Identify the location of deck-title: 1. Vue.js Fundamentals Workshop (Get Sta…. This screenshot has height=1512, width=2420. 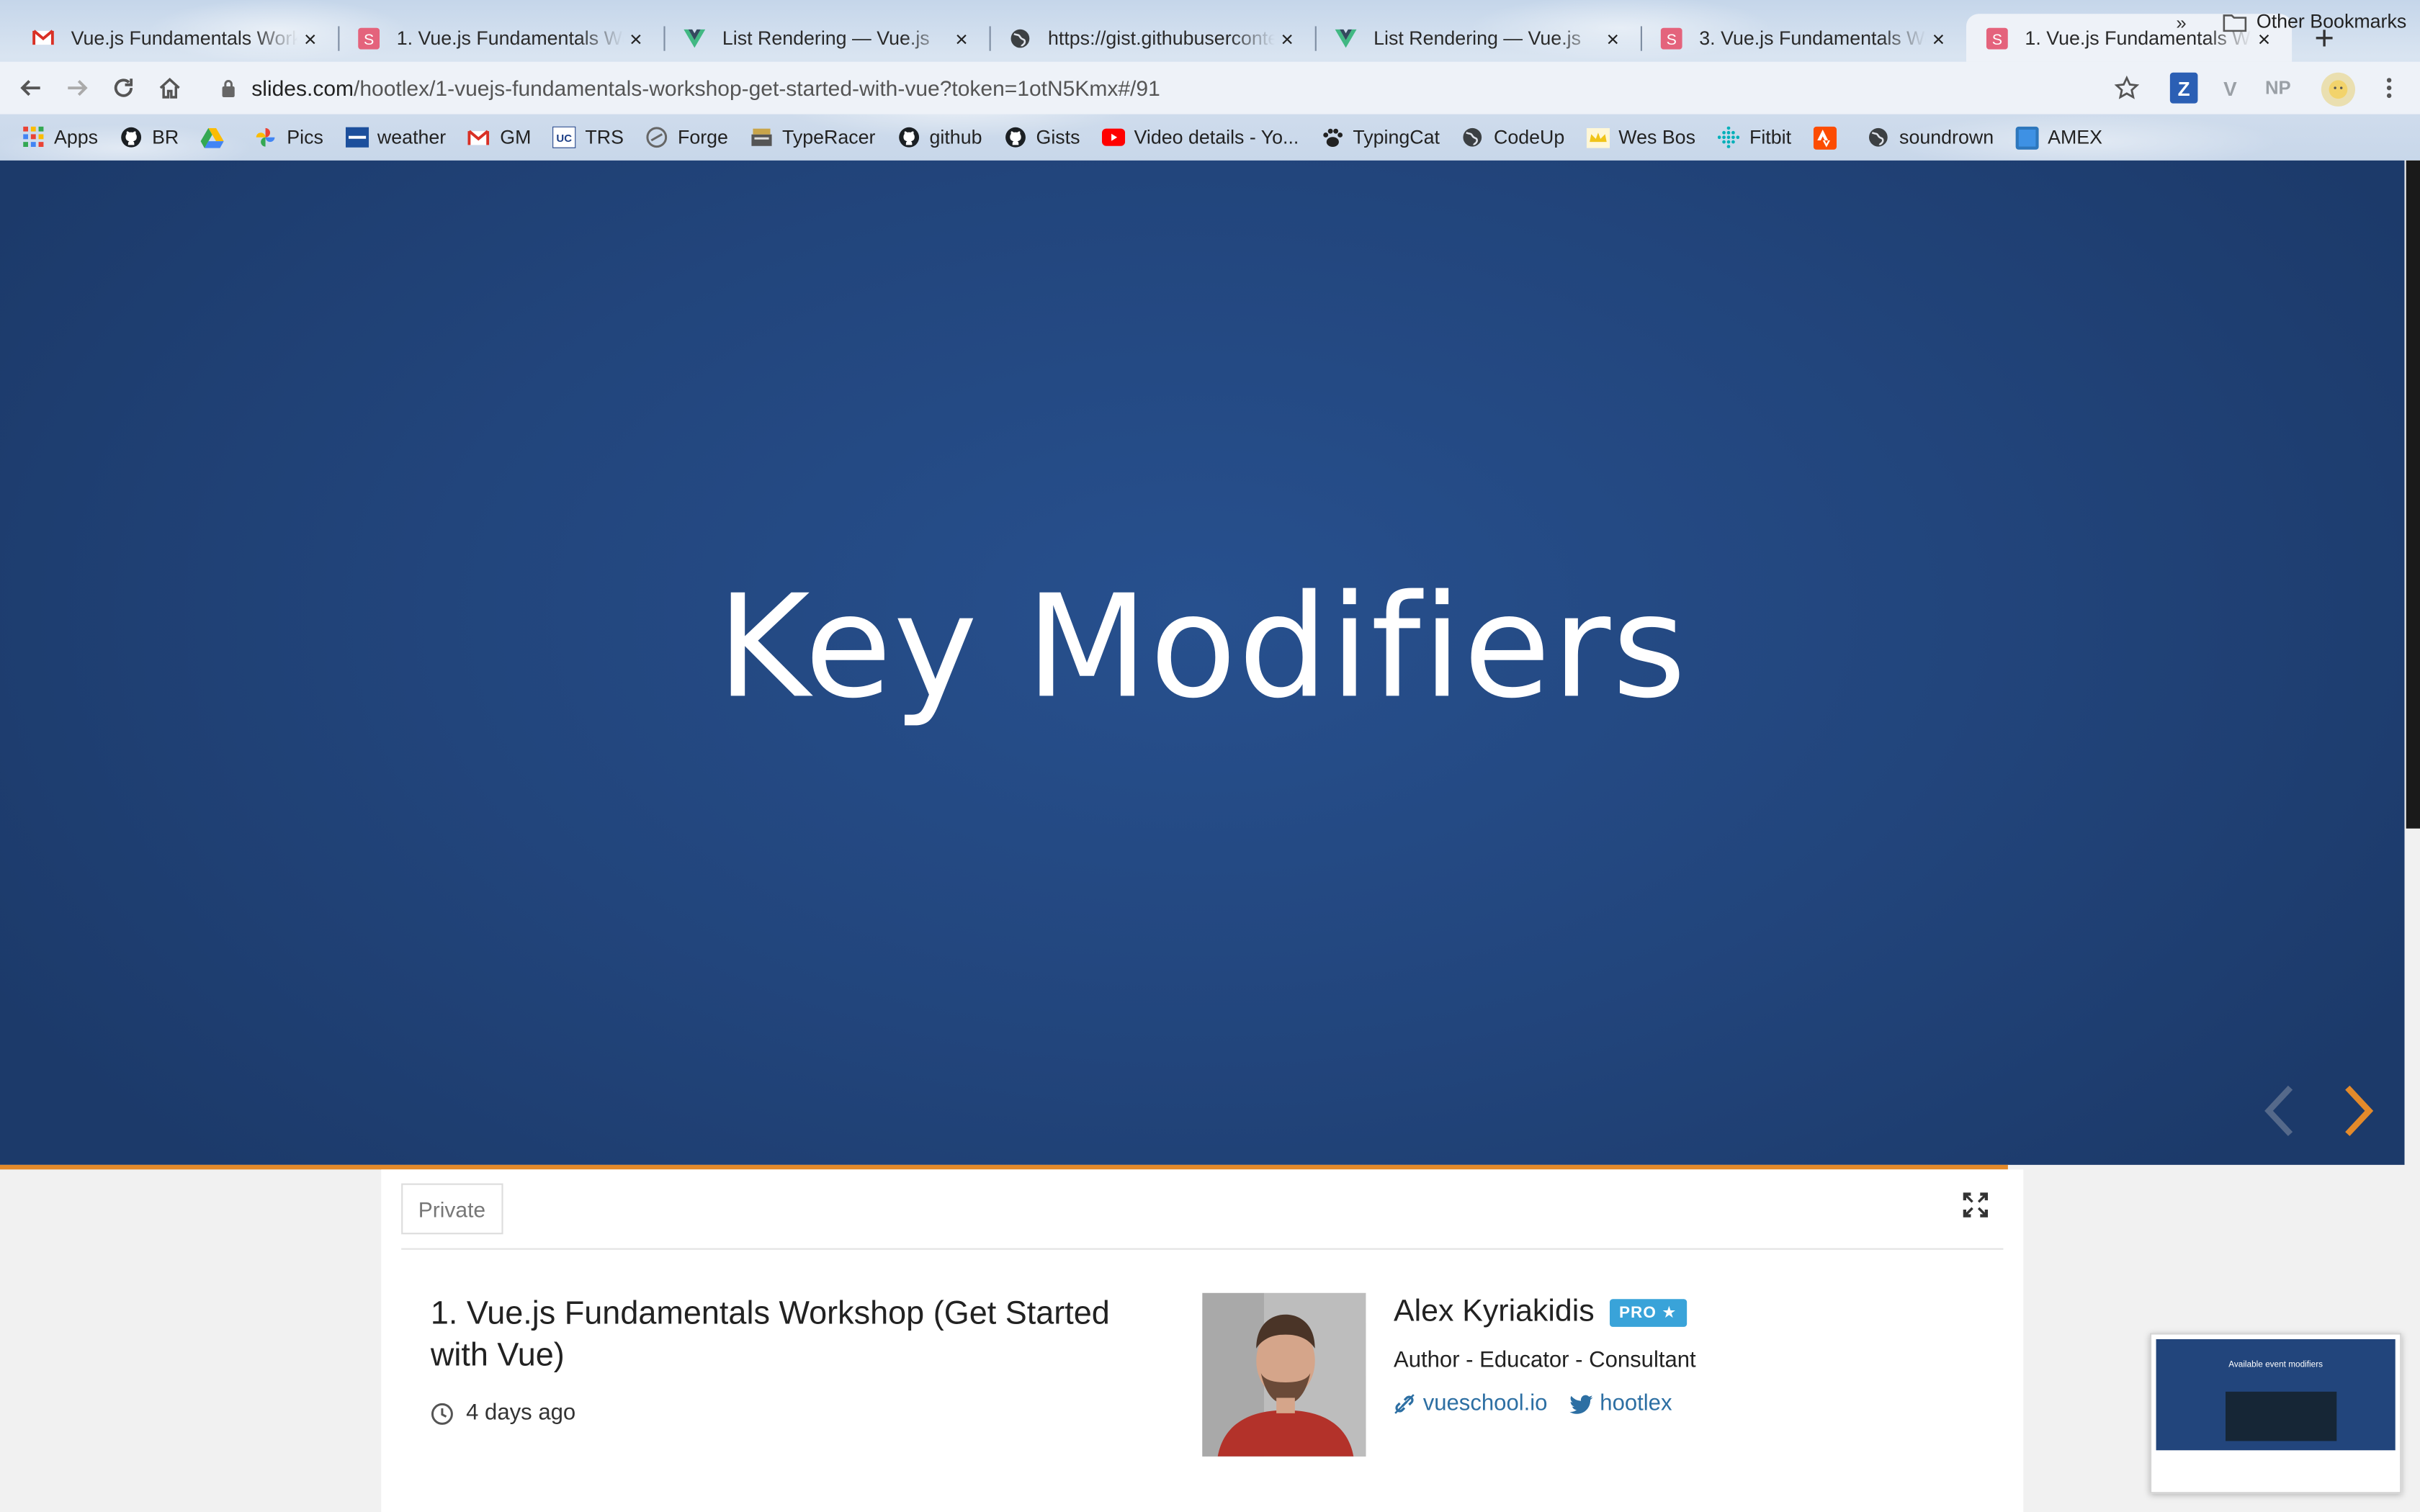
(794, 1335).